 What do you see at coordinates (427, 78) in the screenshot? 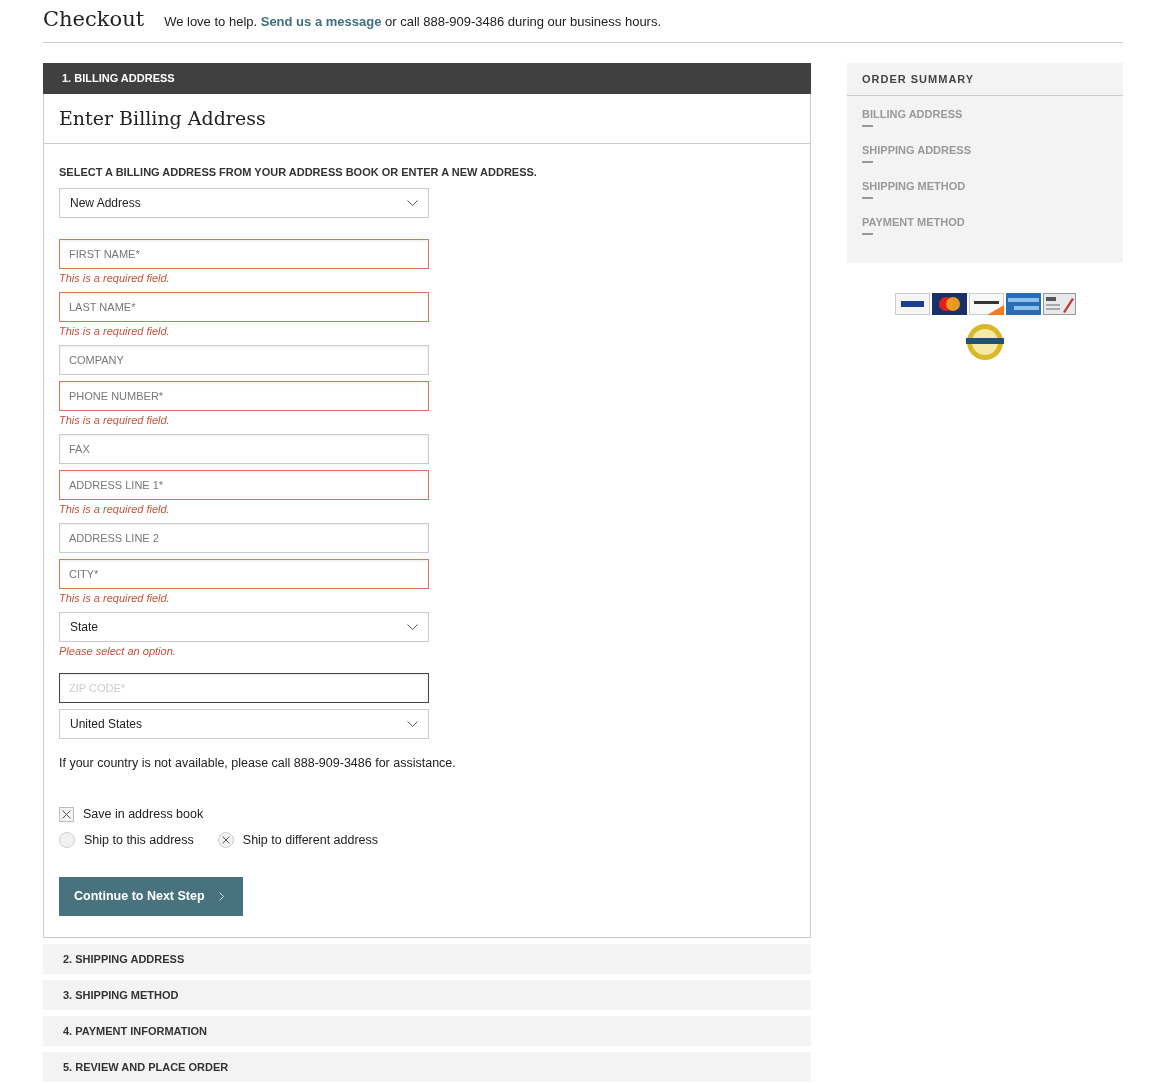
I see `step-header: 1. BILLING ADDRESS` at bounding box center [427, 78].